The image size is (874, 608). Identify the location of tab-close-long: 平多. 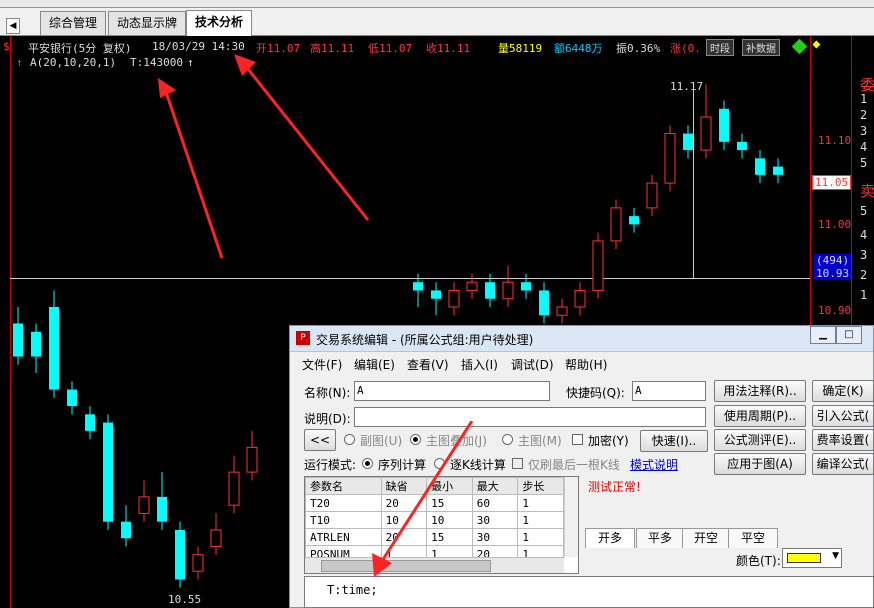
(660, 538).